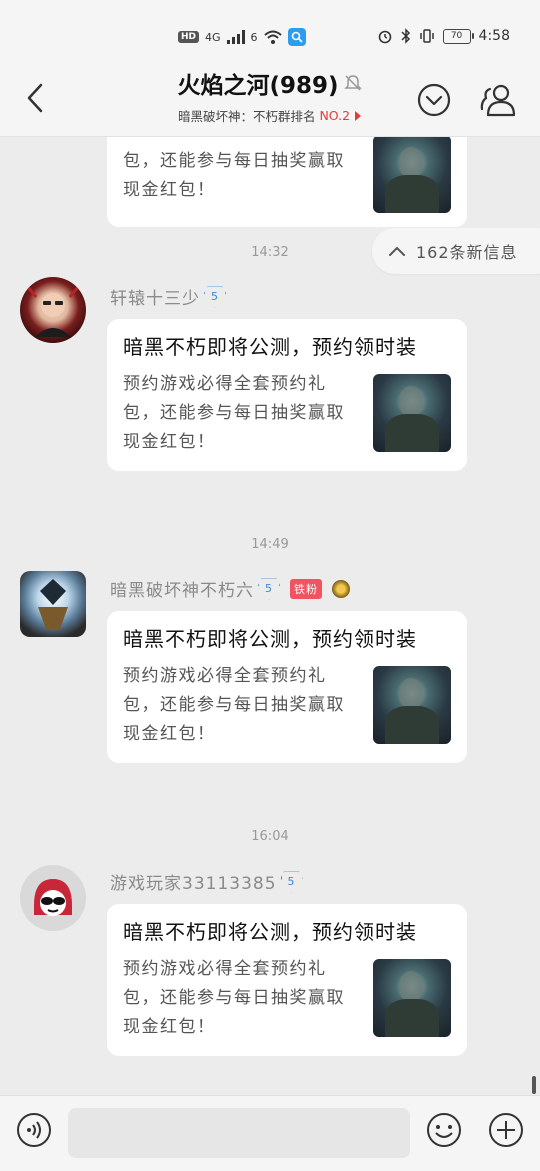 Image resolution: width=540 pixels, height=1171 pixels. Describe the element at coordinates (193, 884) in the screenshot. I see `sender-name: 游戏玩家33113385` at that location.